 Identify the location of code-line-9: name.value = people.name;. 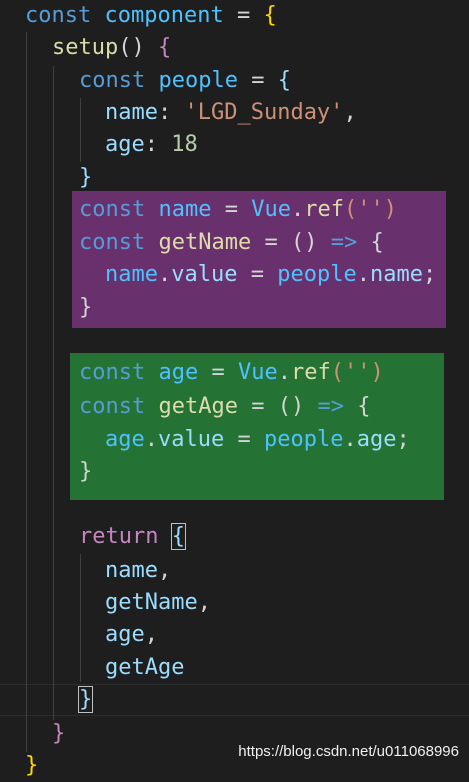
(270, 275).